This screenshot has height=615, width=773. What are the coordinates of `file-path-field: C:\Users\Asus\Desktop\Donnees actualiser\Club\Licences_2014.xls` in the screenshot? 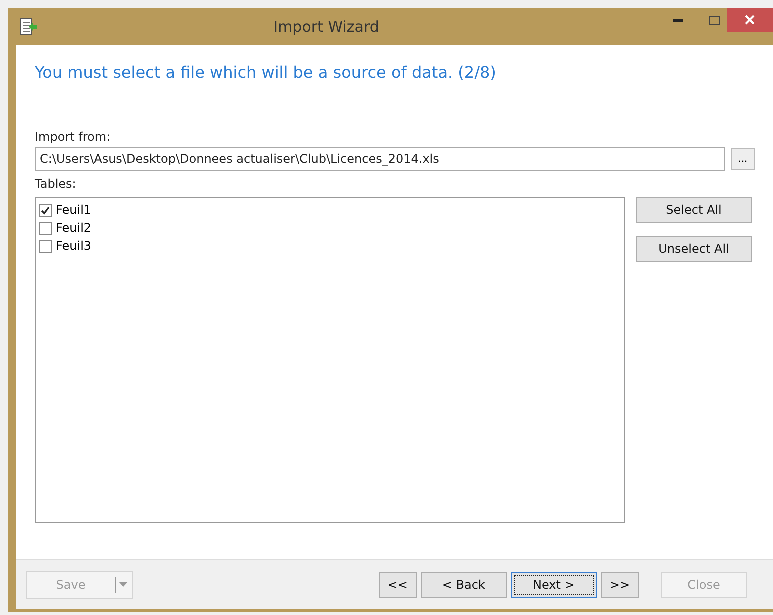 It's located at (380, 159).